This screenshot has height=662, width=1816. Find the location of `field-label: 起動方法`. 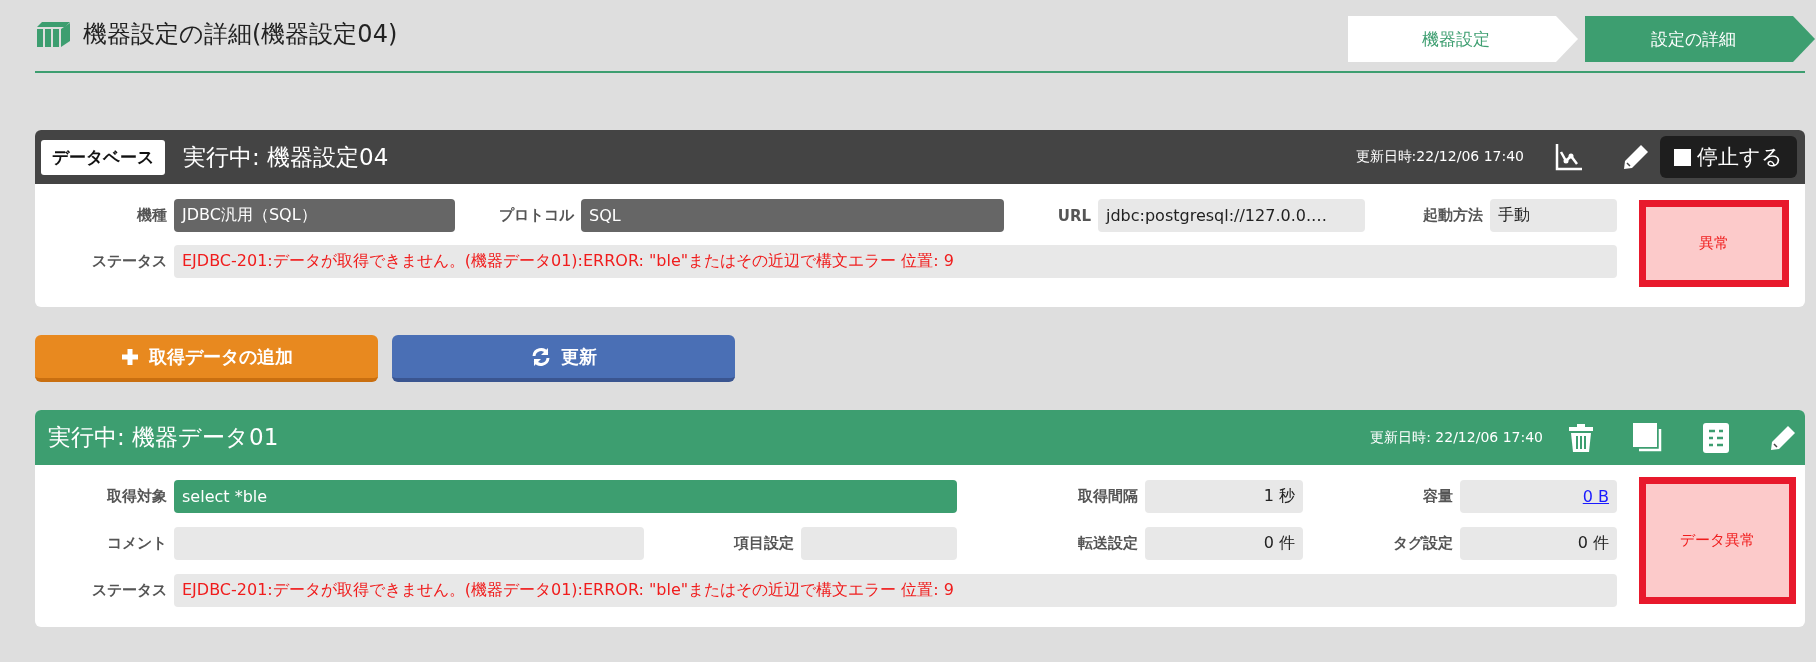

field-label: 起動方法 is located at coordinates (1453, 215).